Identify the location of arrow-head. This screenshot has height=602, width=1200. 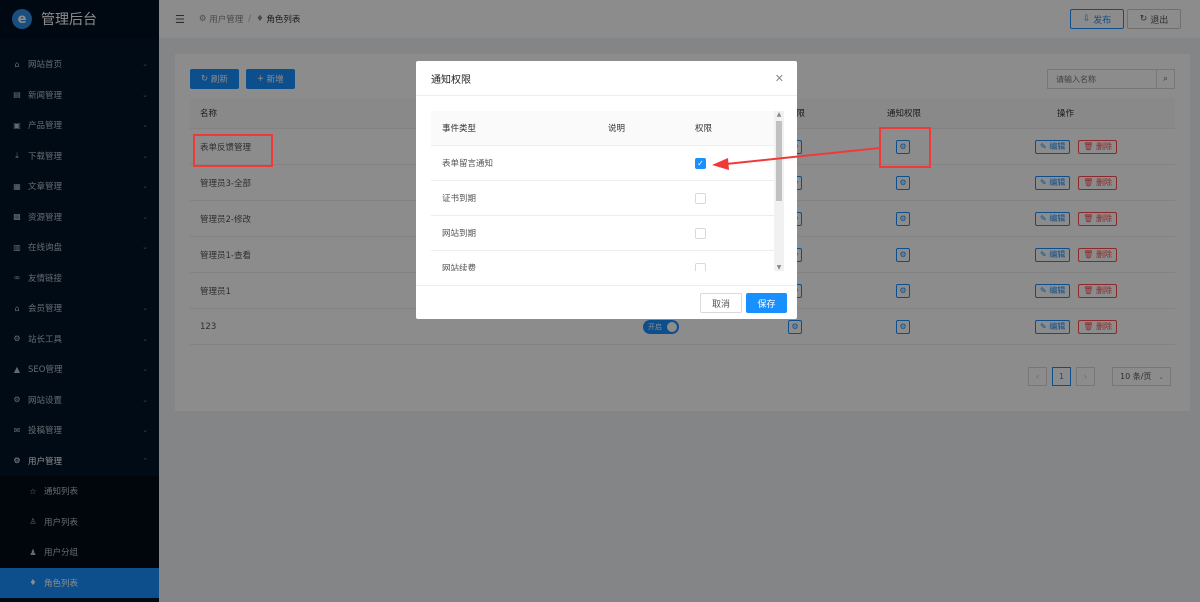
(720, 164).